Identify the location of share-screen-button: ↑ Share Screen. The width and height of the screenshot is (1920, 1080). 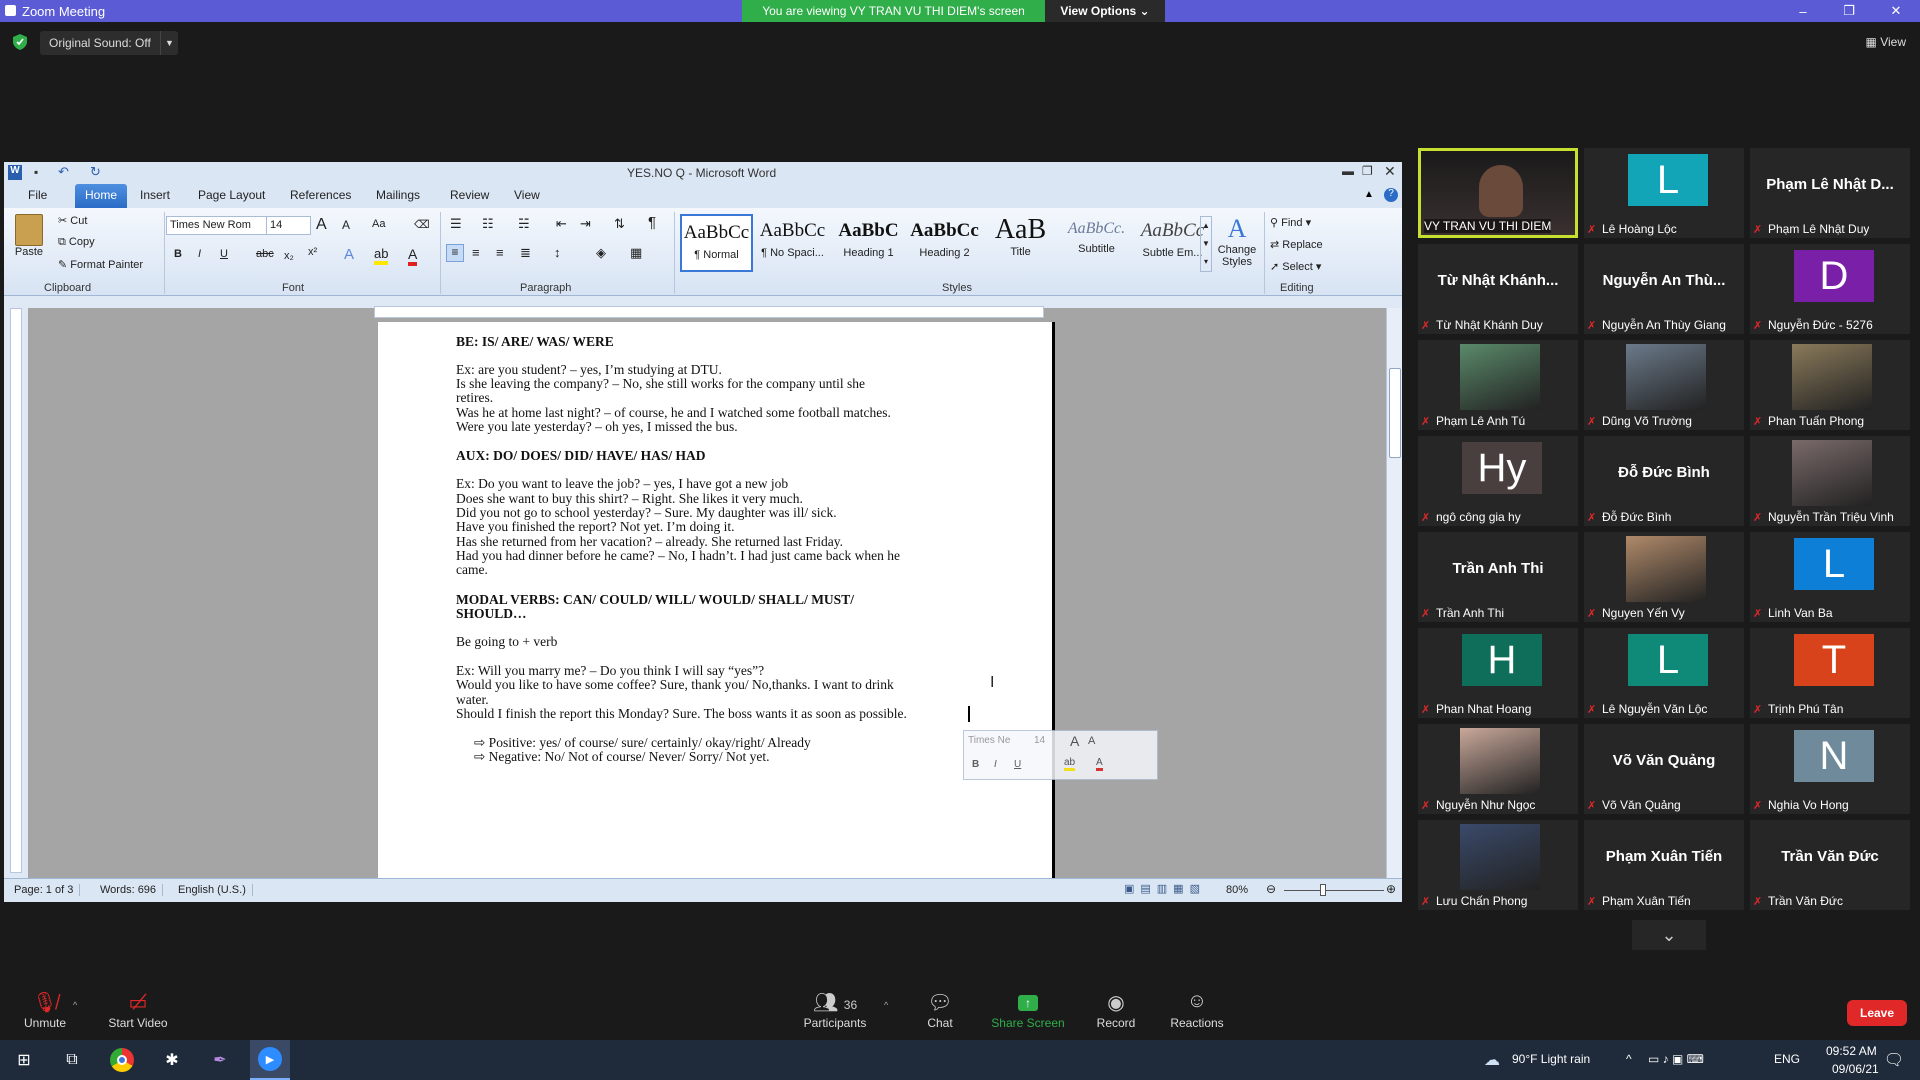
(1028, 1010).